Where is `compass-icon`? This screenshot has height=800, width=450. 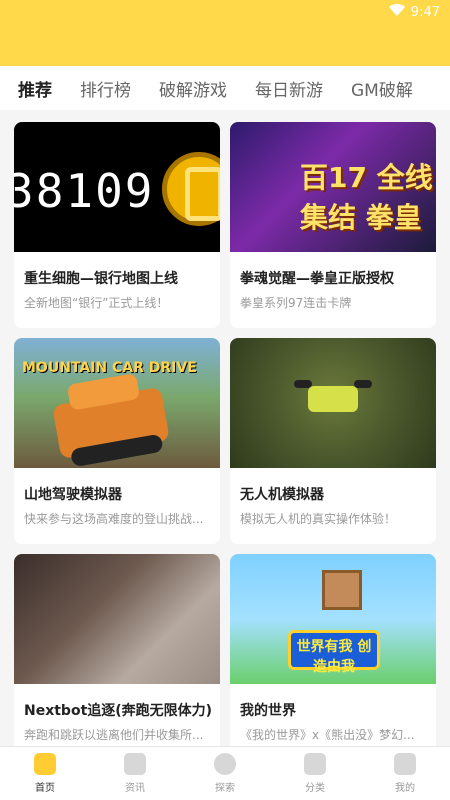
compass-icon is located at coordinates (225, 764).